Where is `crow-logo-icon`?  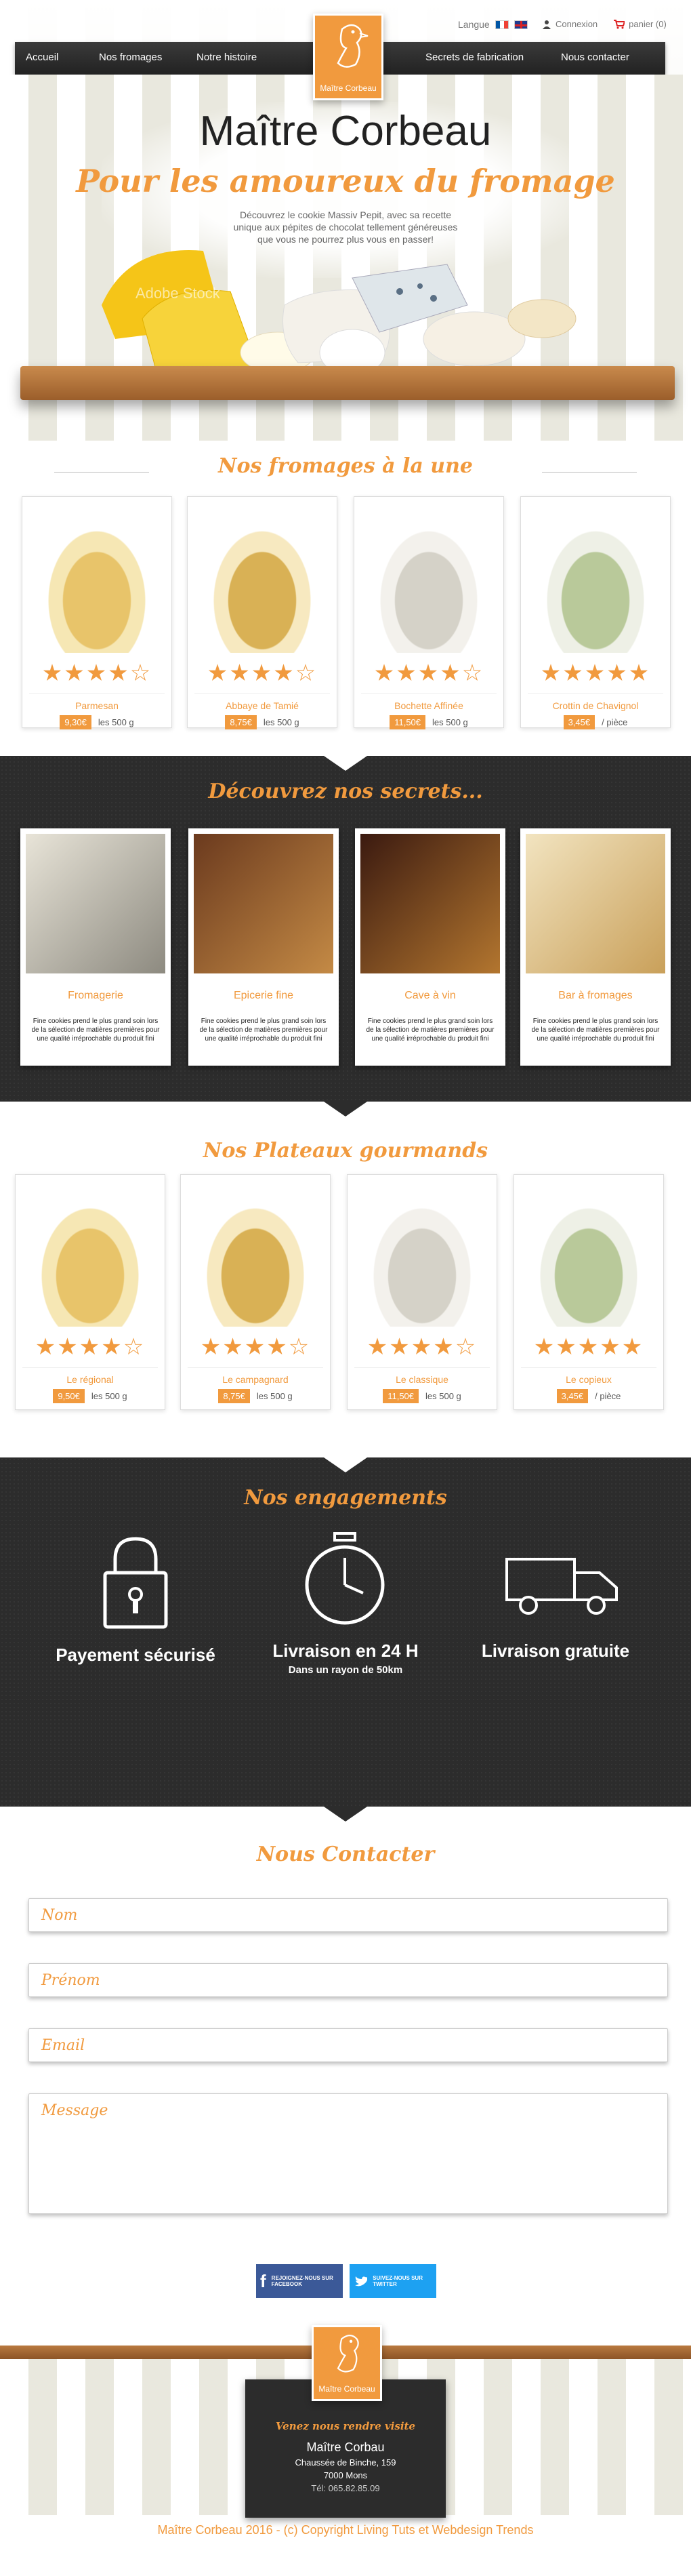
crow-logo-icon is located at coordinates (348, 2354).